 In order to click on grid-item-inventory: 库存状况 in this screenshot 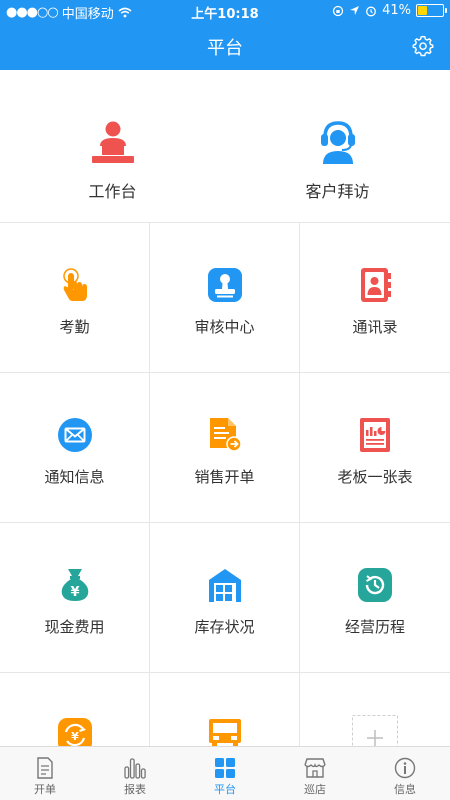, I will do `click(225, 597)`.